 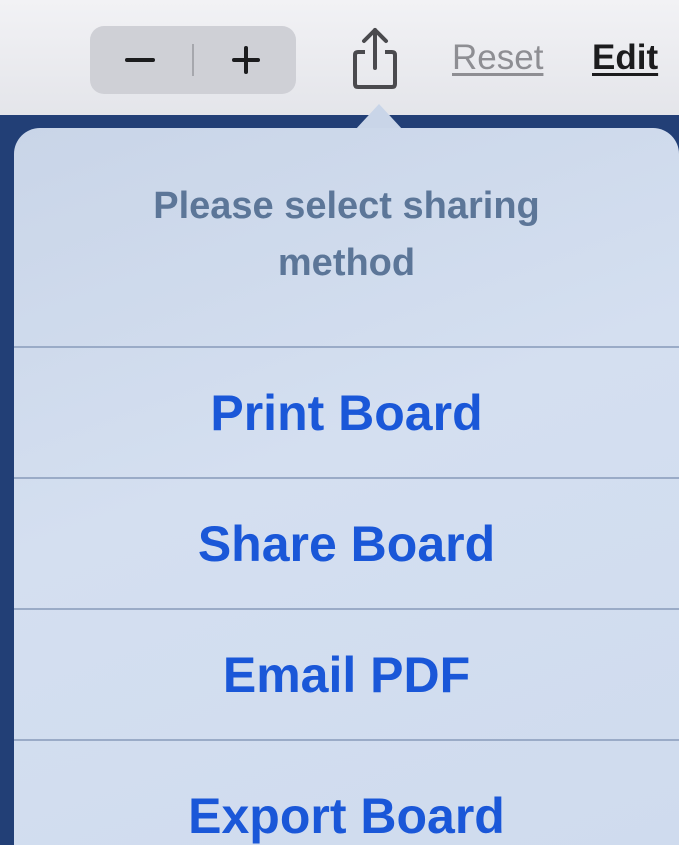 I want to click on zoom-out-button, so click(x=140, y=60).